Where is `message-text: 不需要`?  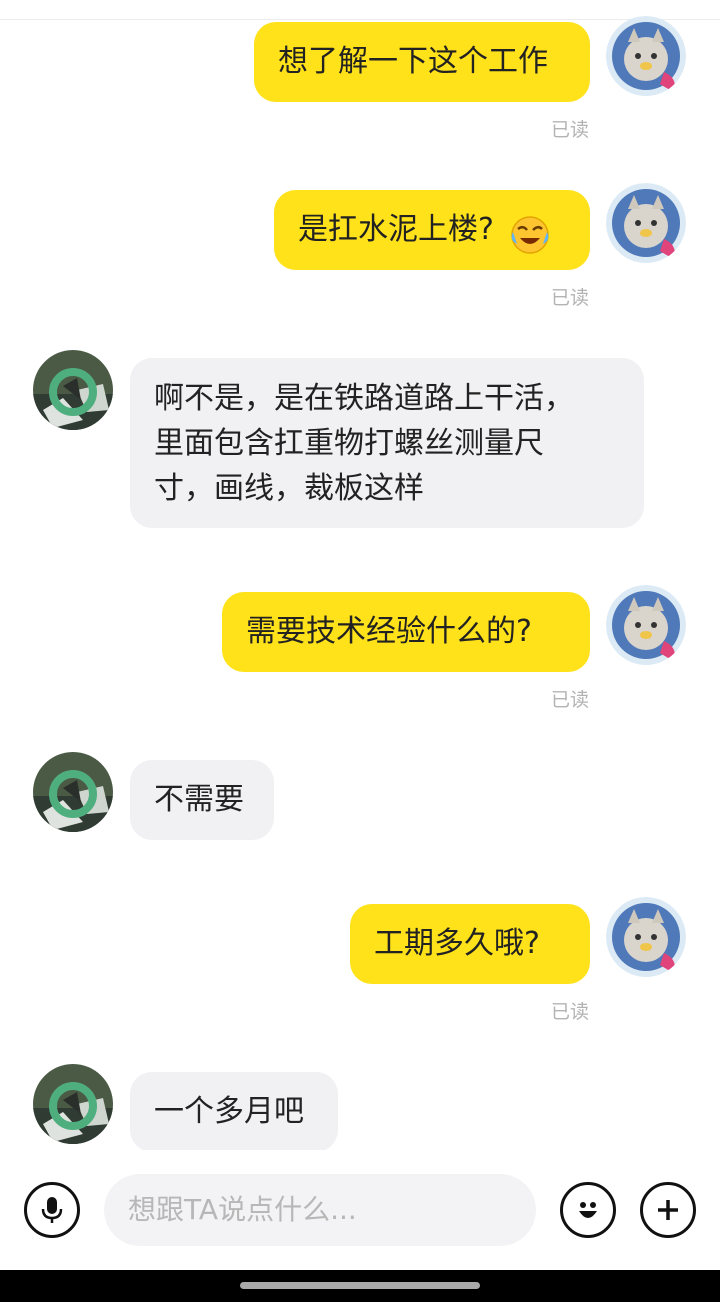
message-text: 不需要 is located at coordinates (199, 799).